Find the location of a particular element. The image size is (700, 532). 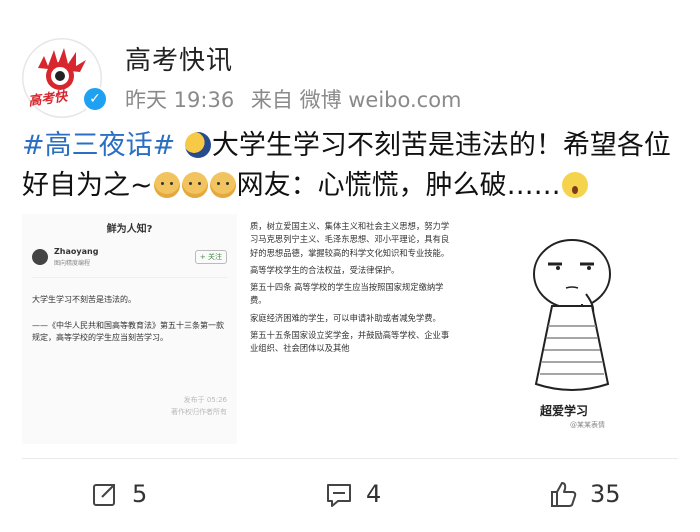

post-meta: 昨天 19:36 来自 微博 weibo.com is located at coordinates (298, 99).